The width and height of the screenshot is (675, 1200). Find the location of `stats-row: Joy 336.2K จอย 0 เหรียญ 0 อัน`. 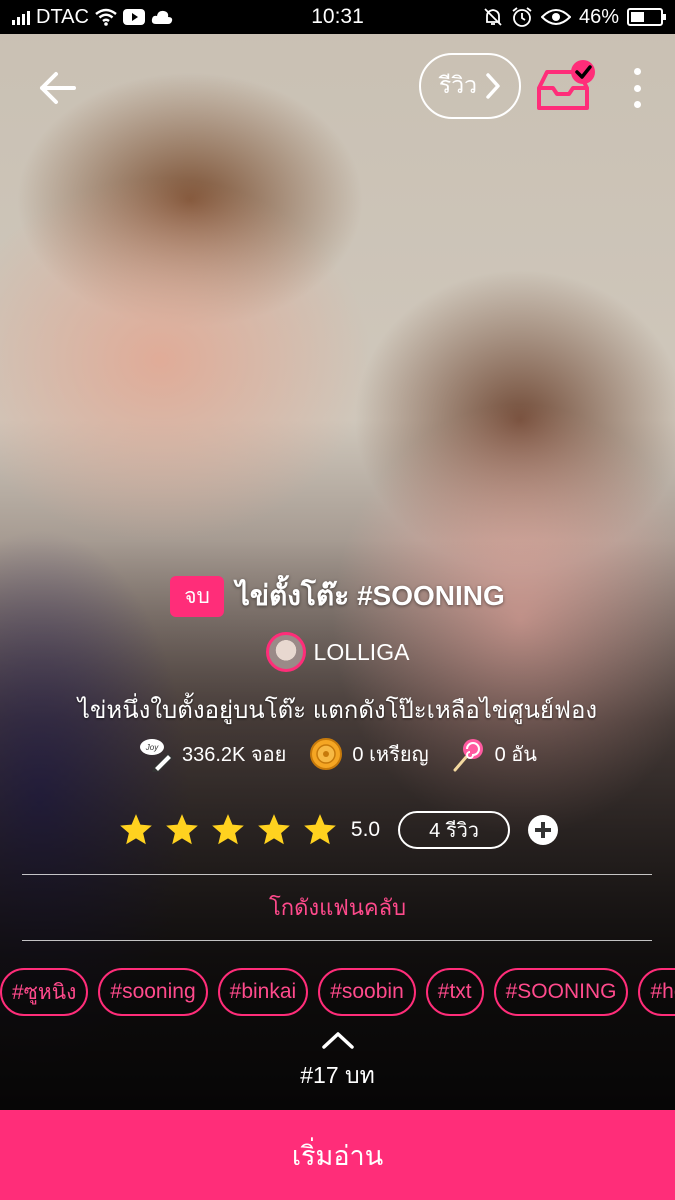

stats-row: Joy 336.2K จอย 0 เหรียญ 0 อัน is located at coordinates (337, 754).